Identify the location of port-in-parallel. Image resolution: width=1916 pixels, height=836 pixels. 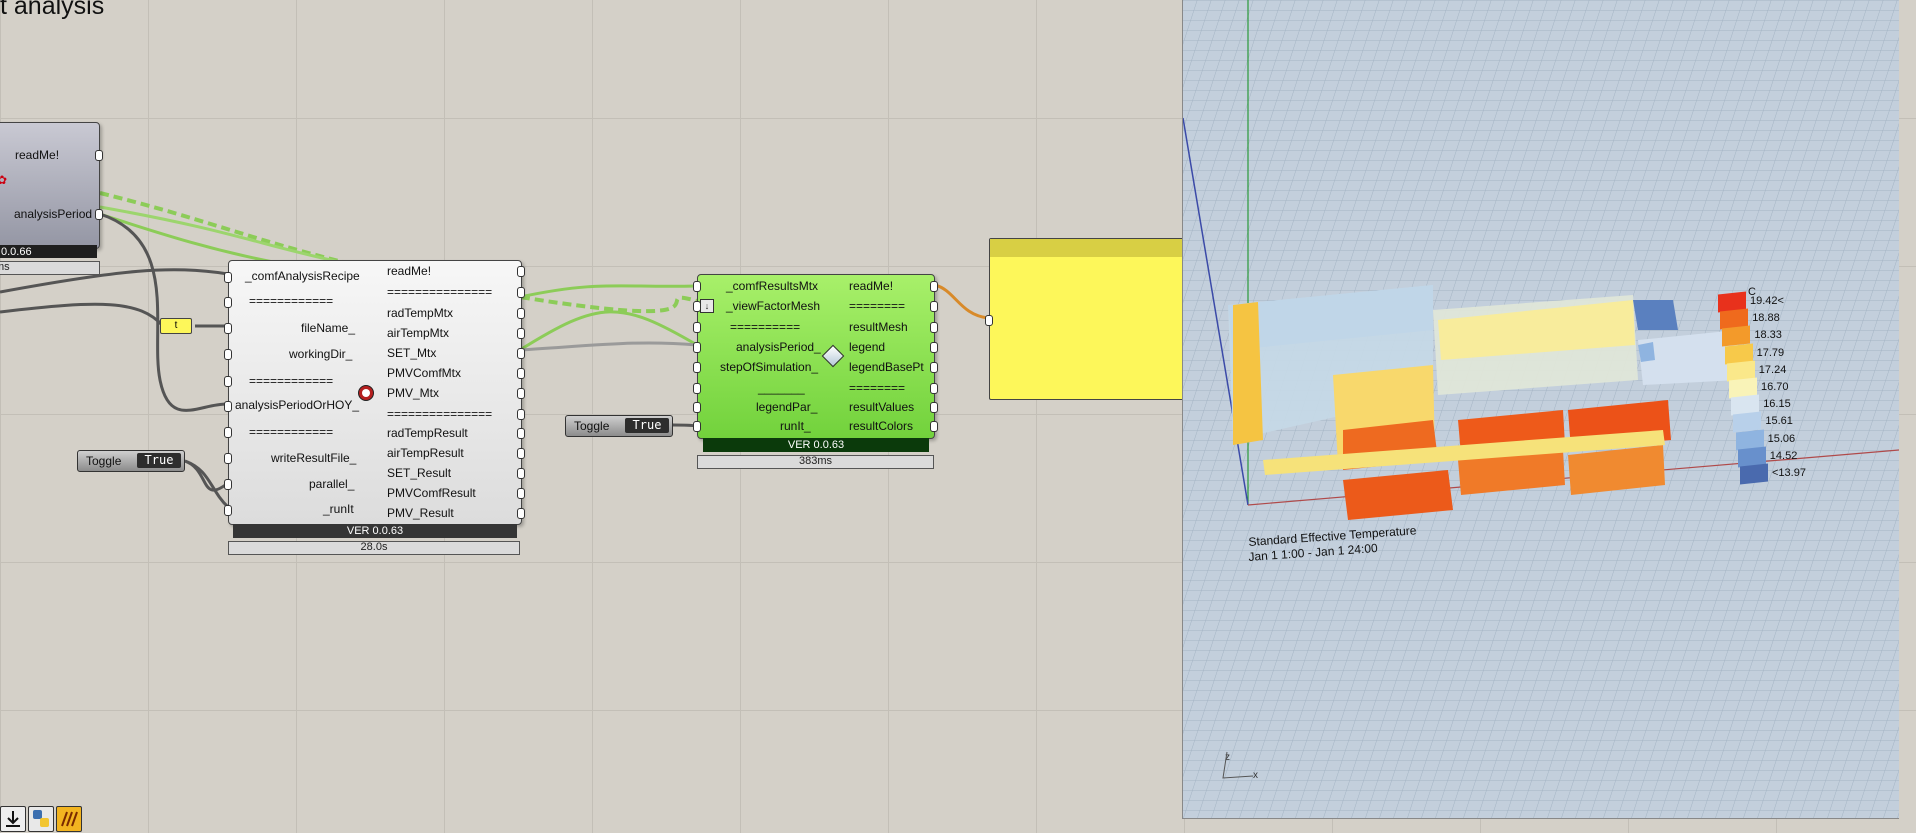
(228, 484).